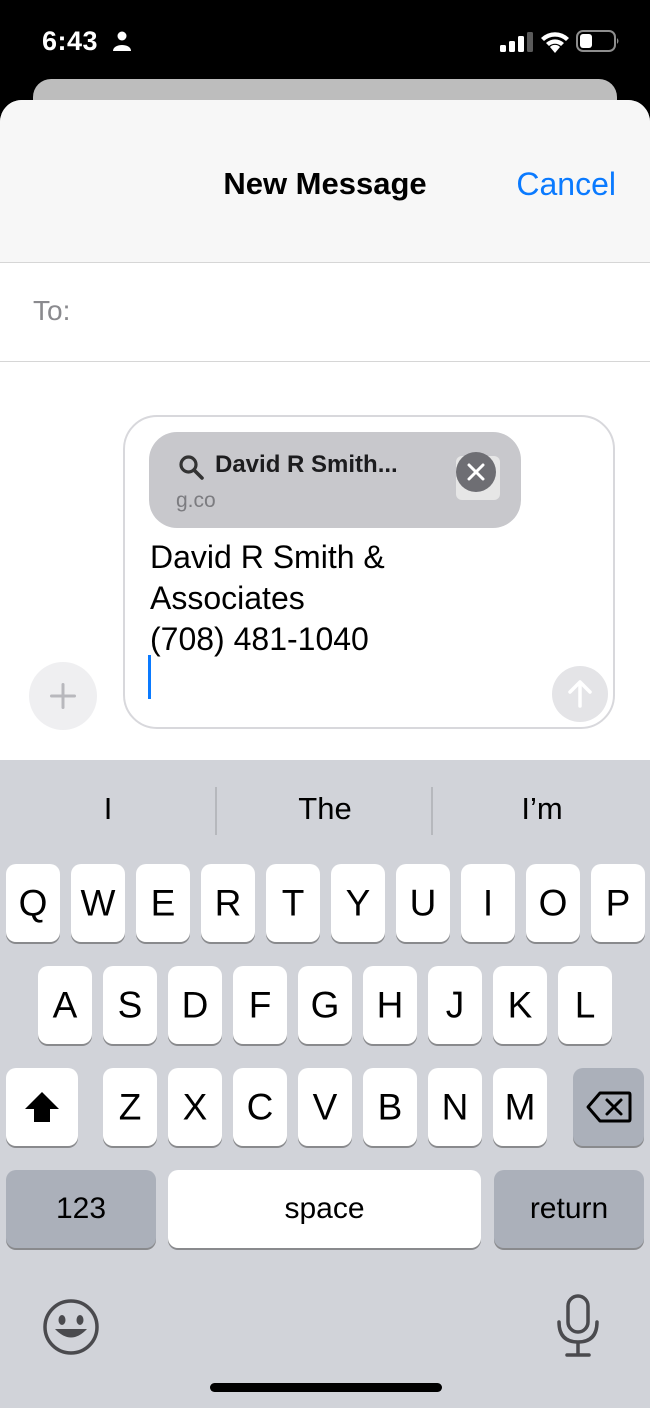  What do you see at coordinates (597, 41) in the screenshot?
I see `battery-icon` at bounding box center [597, 41].